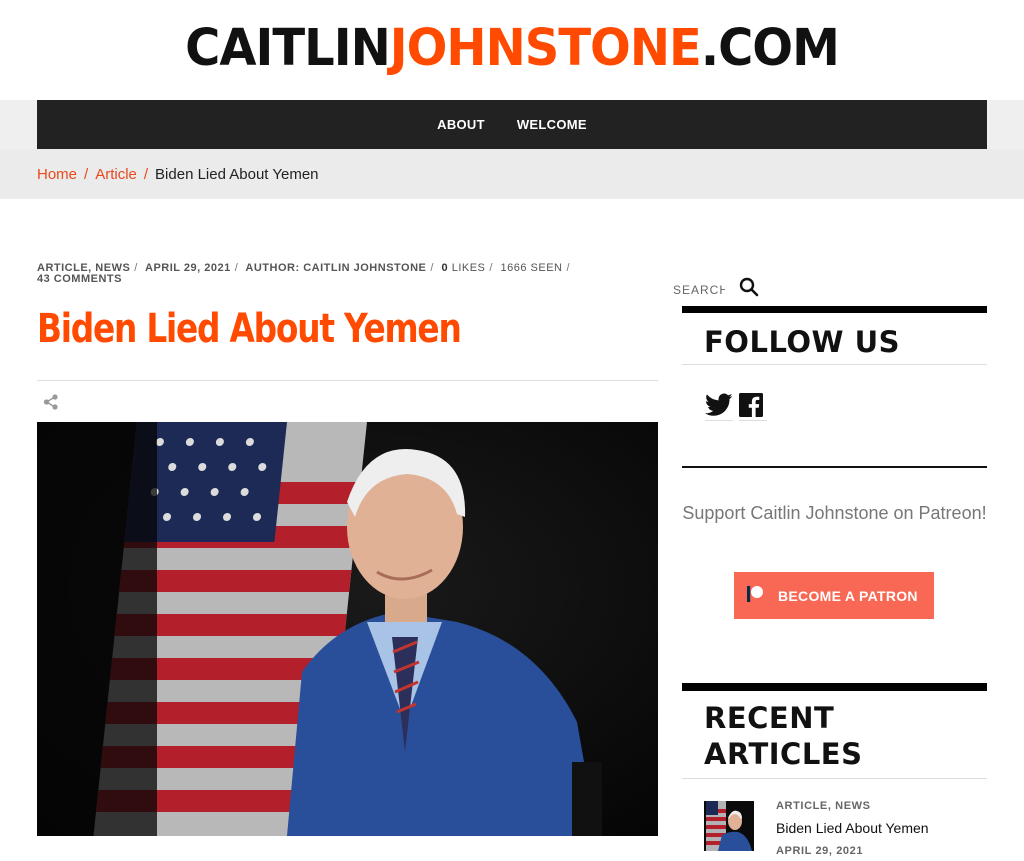 This screenshot has width=1024, height=861. What do you see at coordinates (335, 268) in the screenshot?
I see `article-author: AUTHOR: CAITLIN JOHNSTONE` at bounding box center [335, 268].